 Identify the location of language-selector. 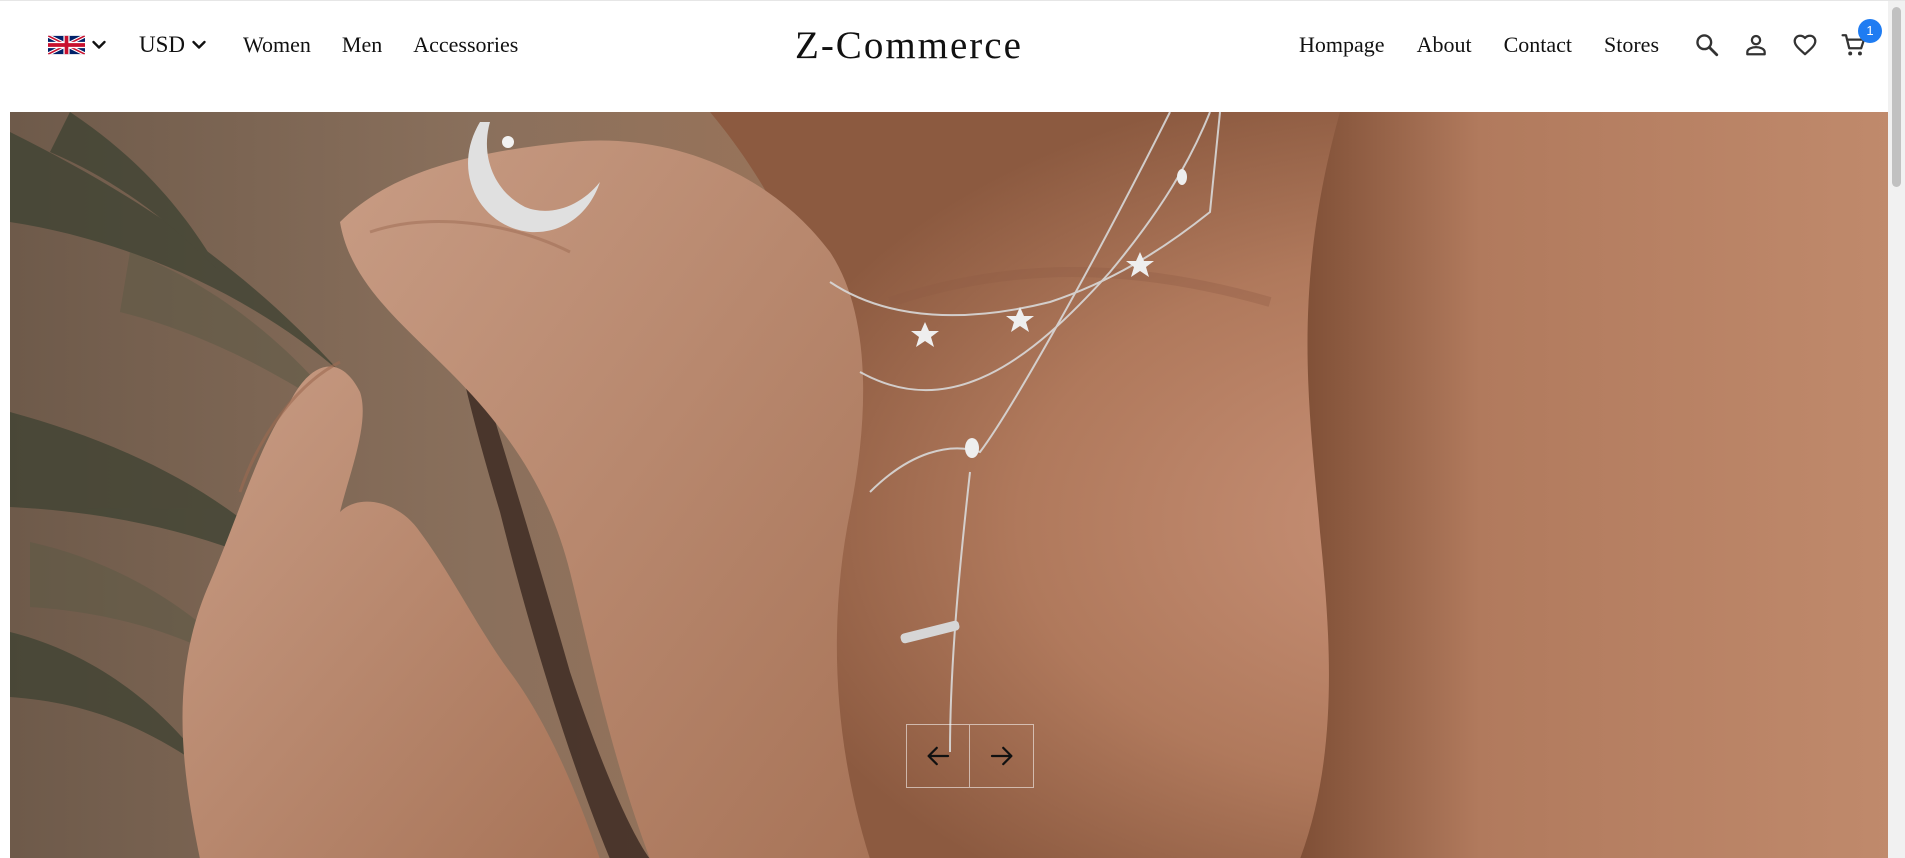
(77, 45).